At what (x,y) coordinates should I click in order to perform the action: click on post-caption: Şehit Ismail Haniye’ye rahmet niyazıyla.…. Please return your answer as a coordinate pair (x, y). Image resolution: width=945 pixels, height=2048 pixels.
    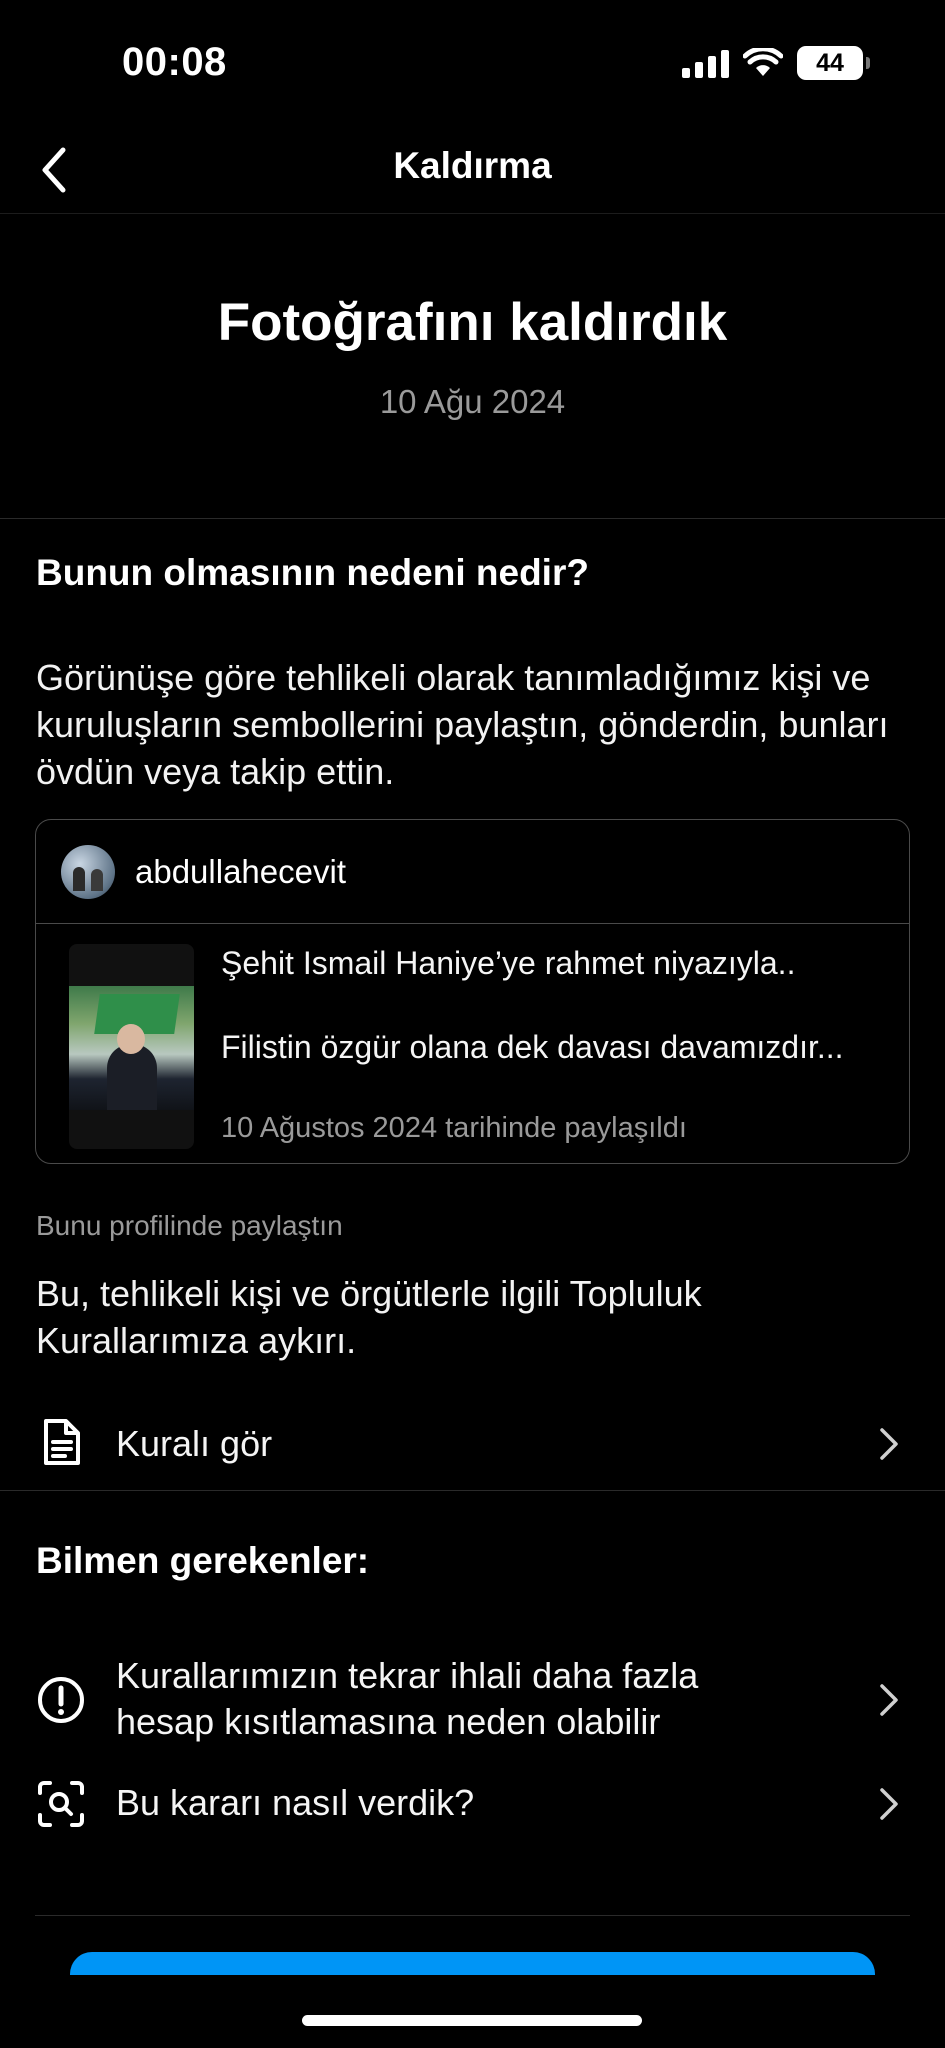
    Looking at the image, I should click on (532, 1005).